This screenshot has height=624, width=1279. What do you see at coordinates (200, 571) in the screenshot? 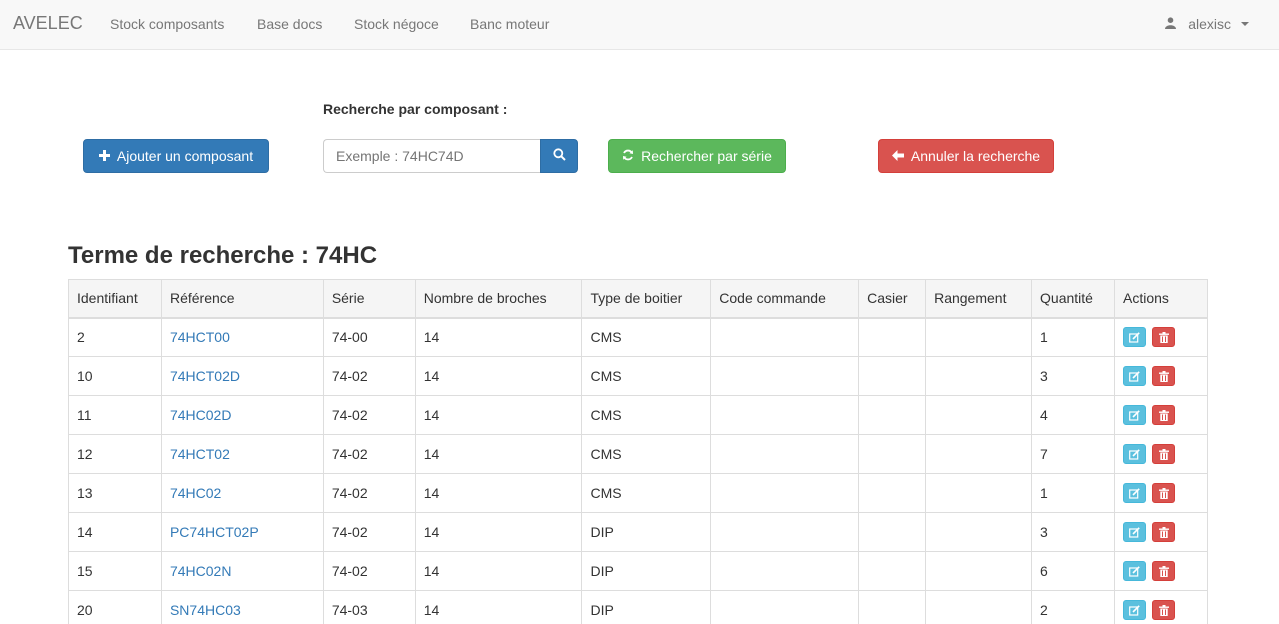
I see `reference-link: 74HC02N` at bounding box center [200, 571].